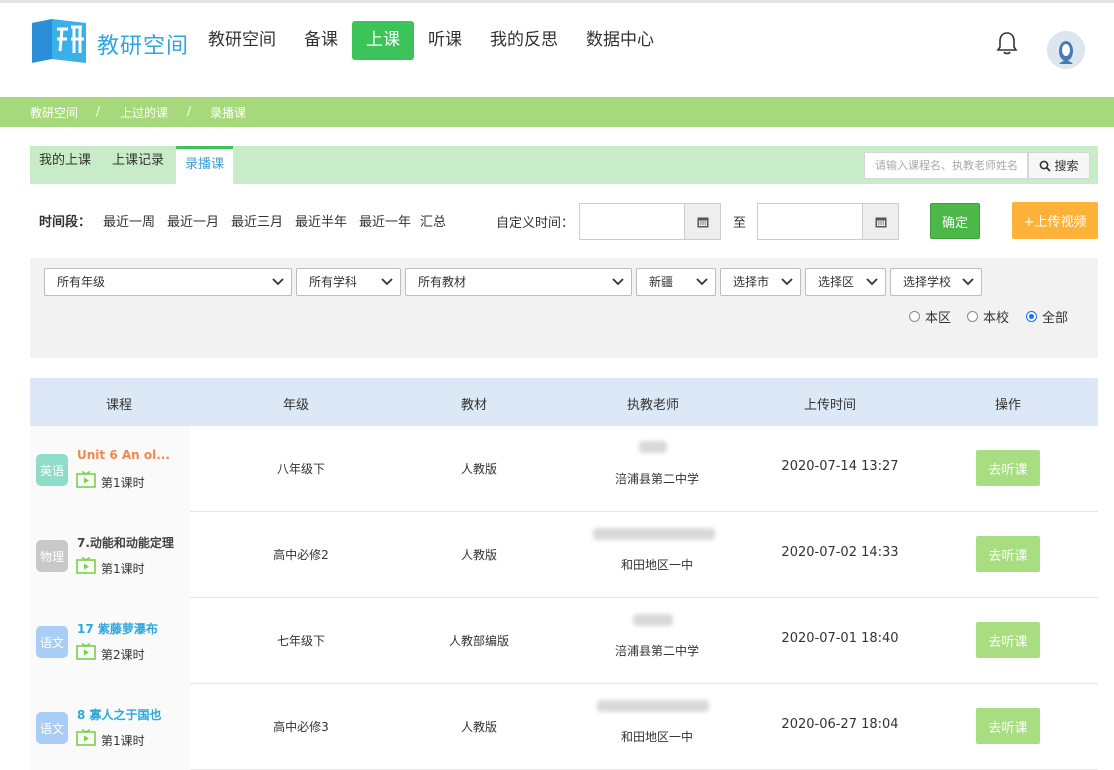 The image size is (1114, 770). I want to click on end-date-picker-button, so click(880, 221).